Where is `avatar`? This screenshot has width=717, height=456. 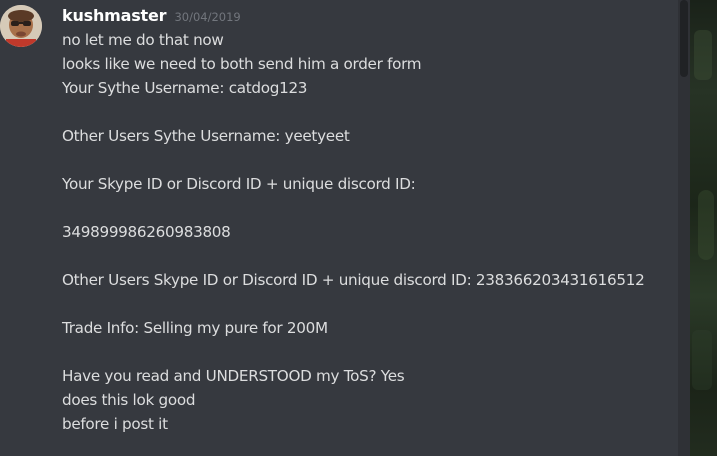 avatar is located at coordinates (21, 26).